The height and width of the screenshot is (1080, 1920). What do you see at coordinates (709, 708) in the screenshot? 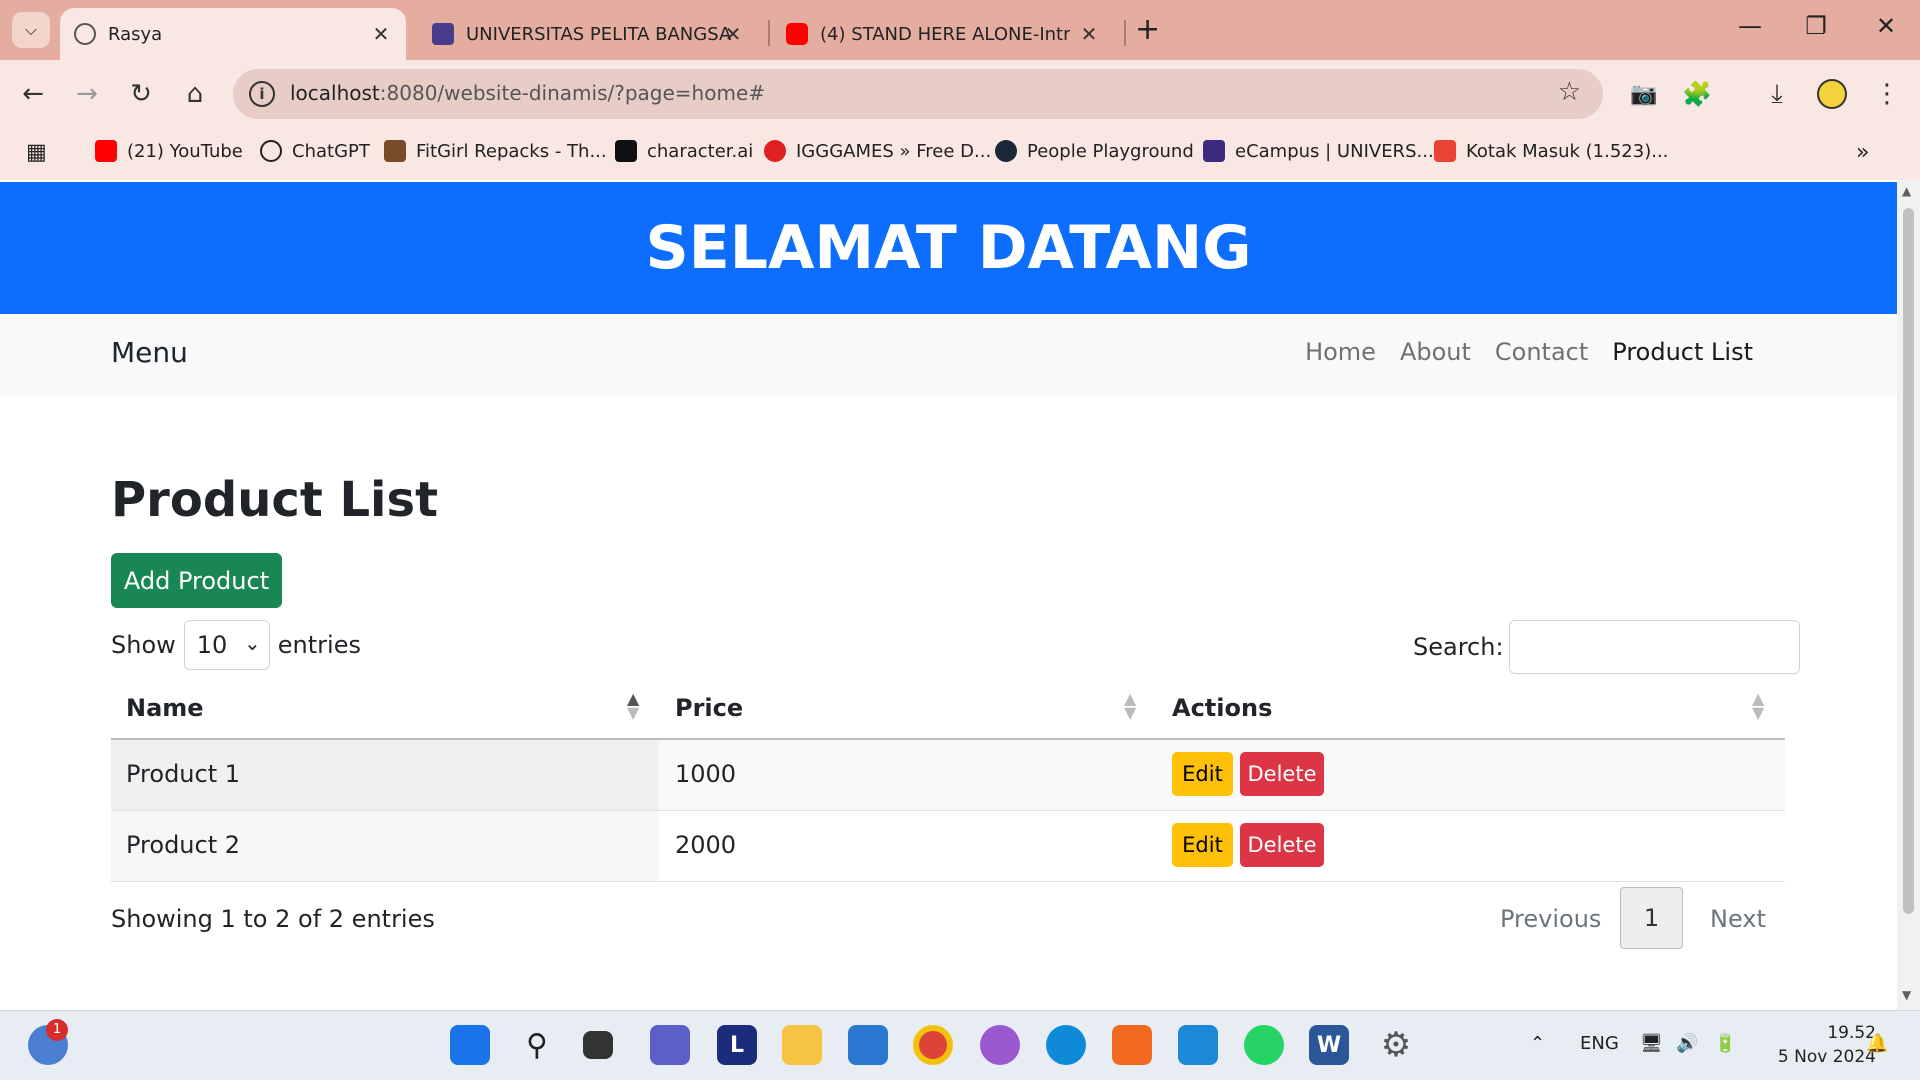
I see `column-header-price: Price` at bounding box center [709, 708].